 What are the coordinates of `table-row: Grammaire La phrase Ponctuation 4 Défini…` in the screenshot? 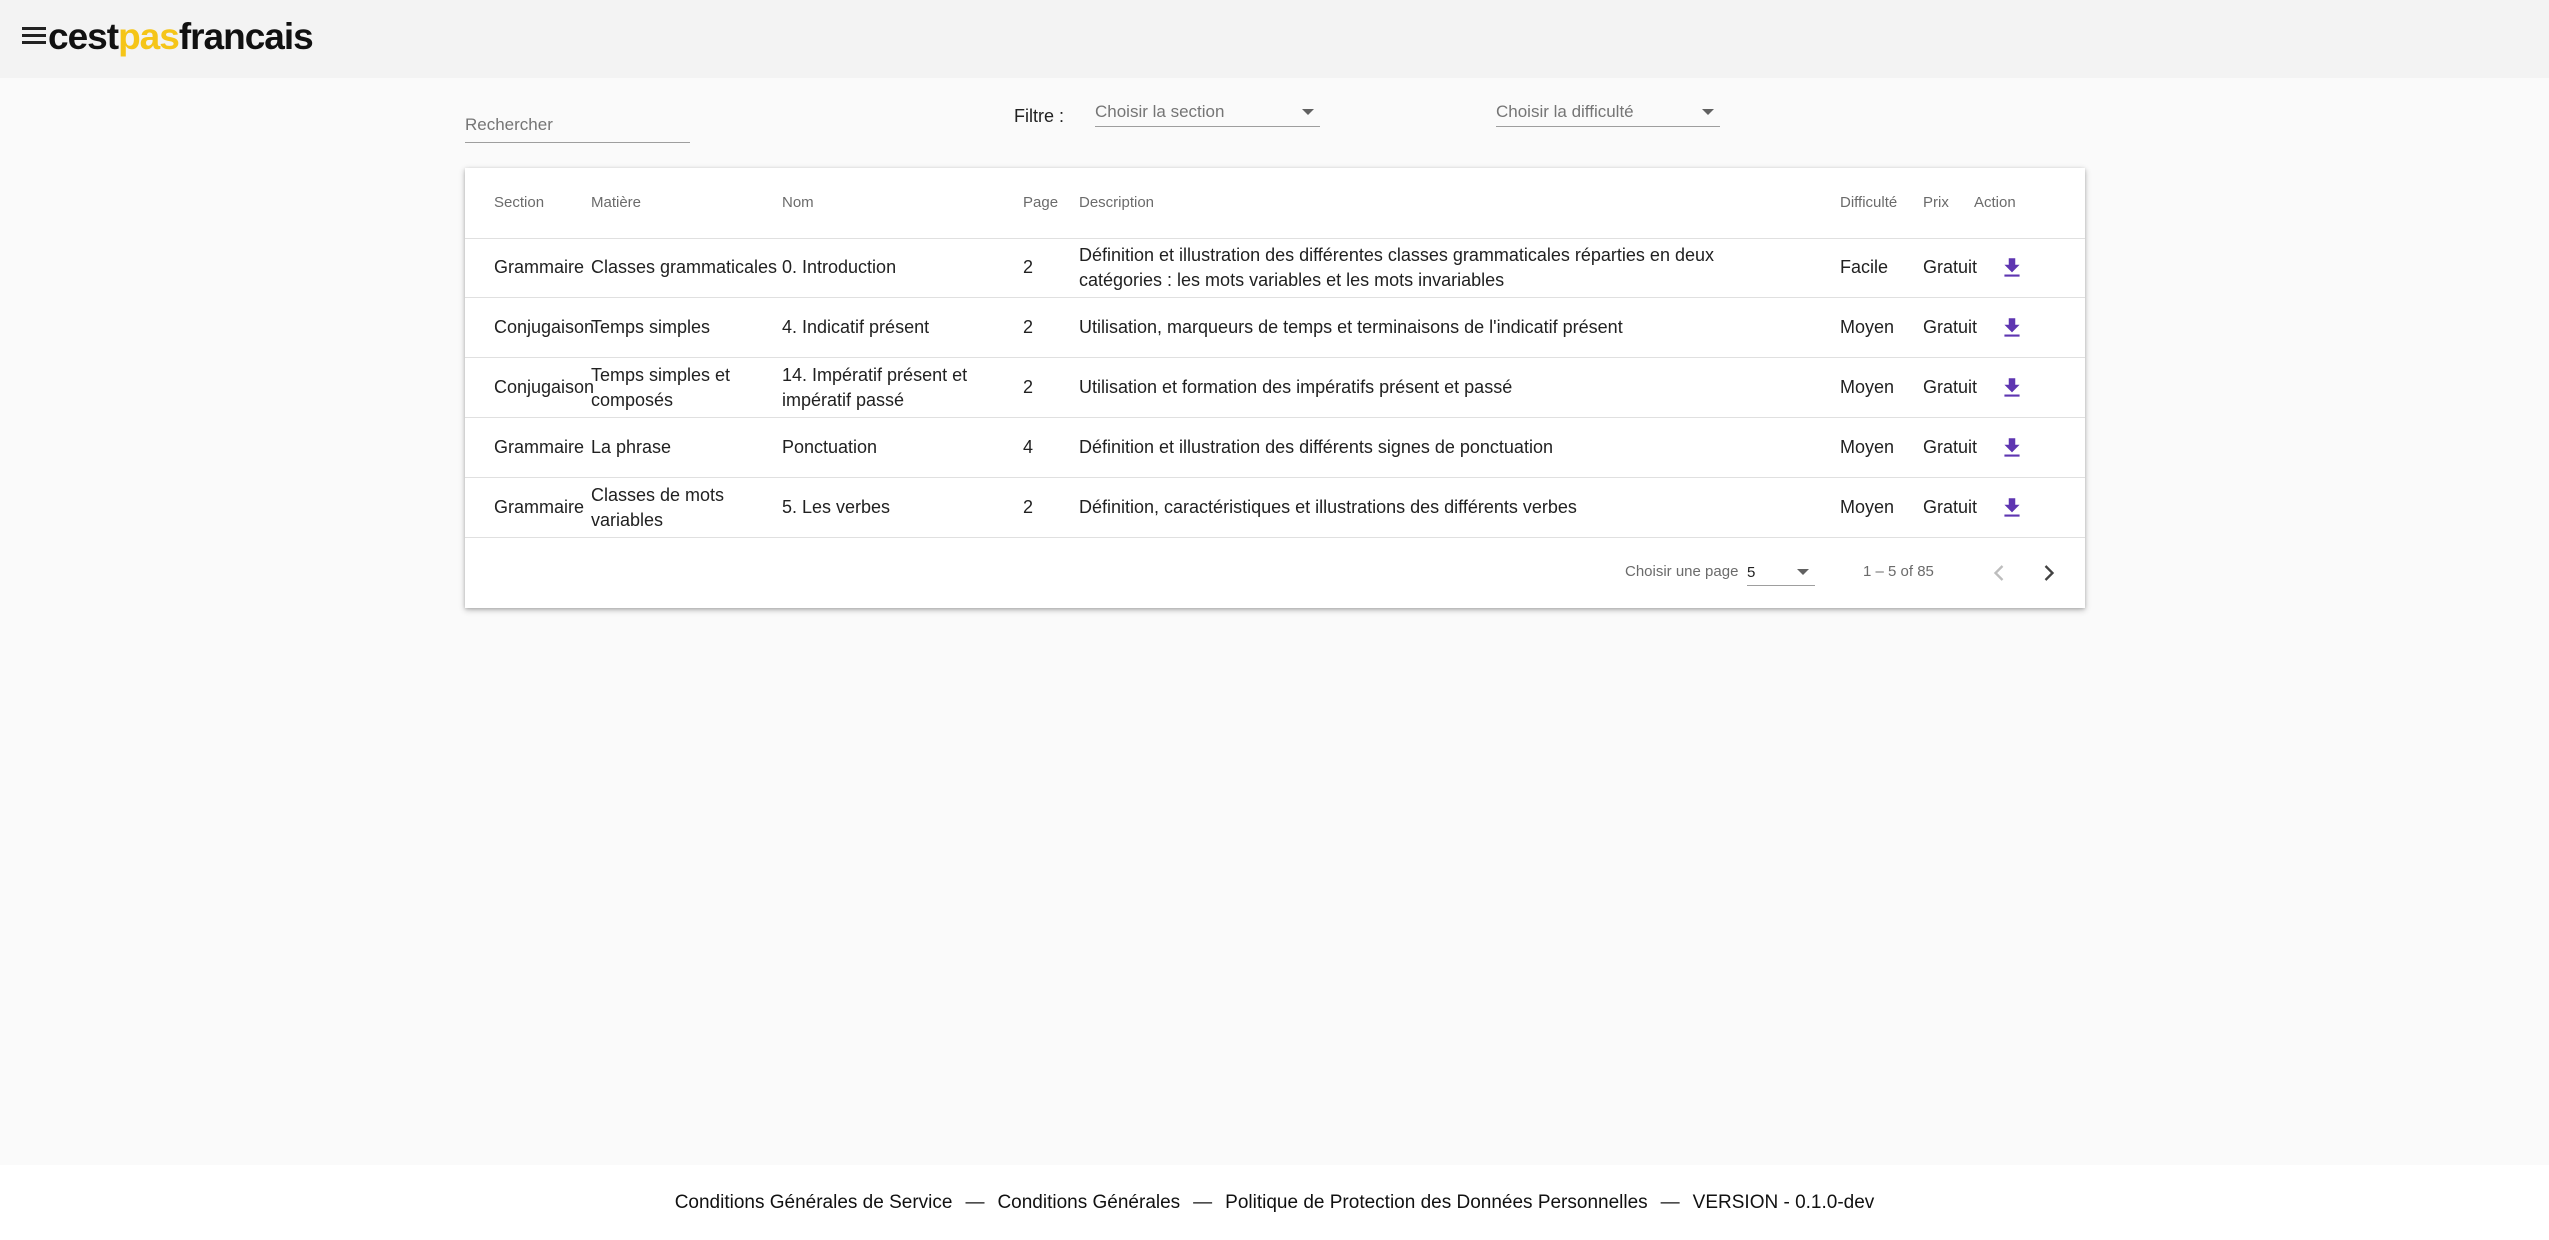 It's located at (1275, 448).